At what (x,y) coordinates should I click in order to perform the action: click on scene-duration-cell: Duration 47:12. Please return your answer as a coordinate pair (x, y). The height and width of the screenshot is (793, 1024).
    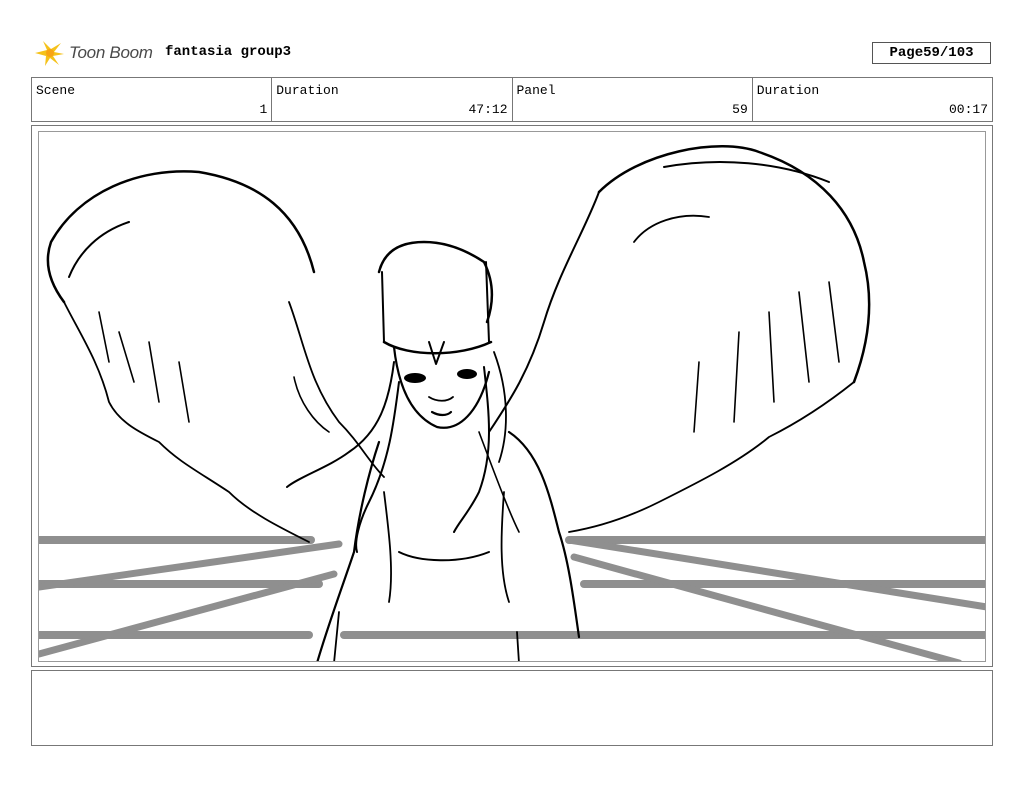
    Looking at the image, I should click on (392, 99).